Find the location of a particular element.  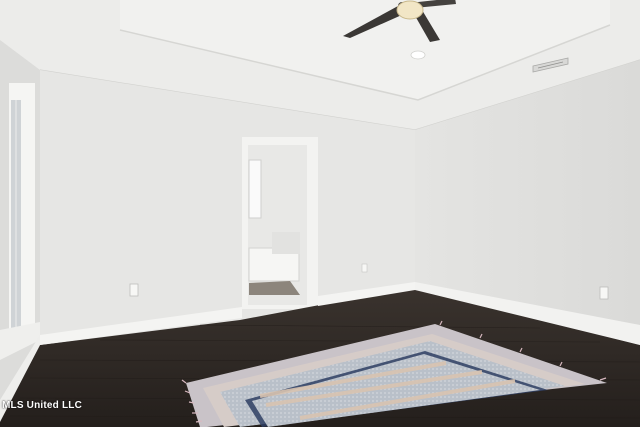

watermark-text: MLS United LLC is located at coordinates (42, 405).